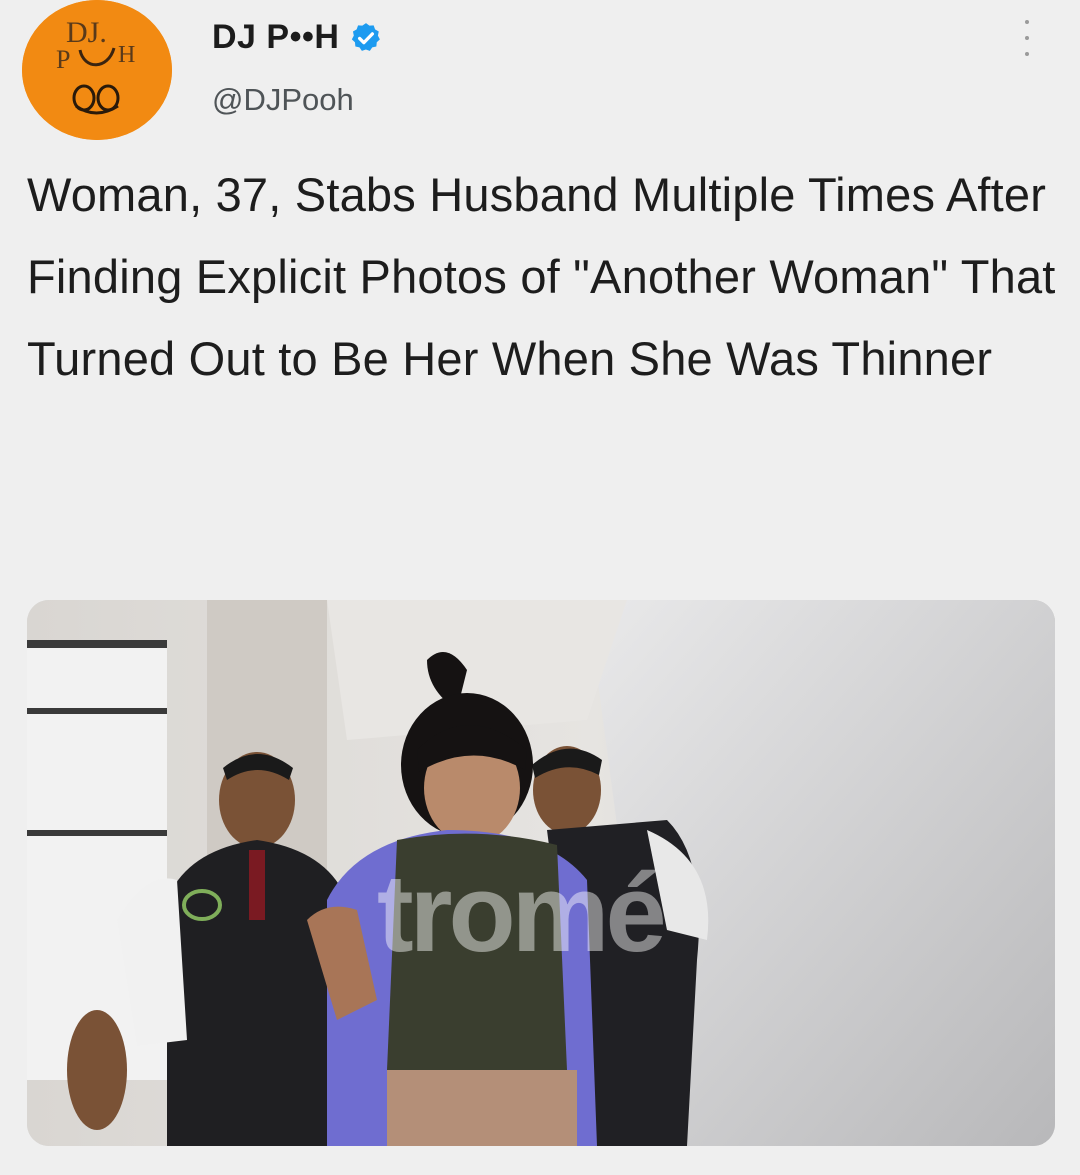 Image resolution: width=1080 pixels, height=1175 pixels. Describe the element at coordinates (366, 36) in the screenshot. I see `verified-badge-icon` at that location.